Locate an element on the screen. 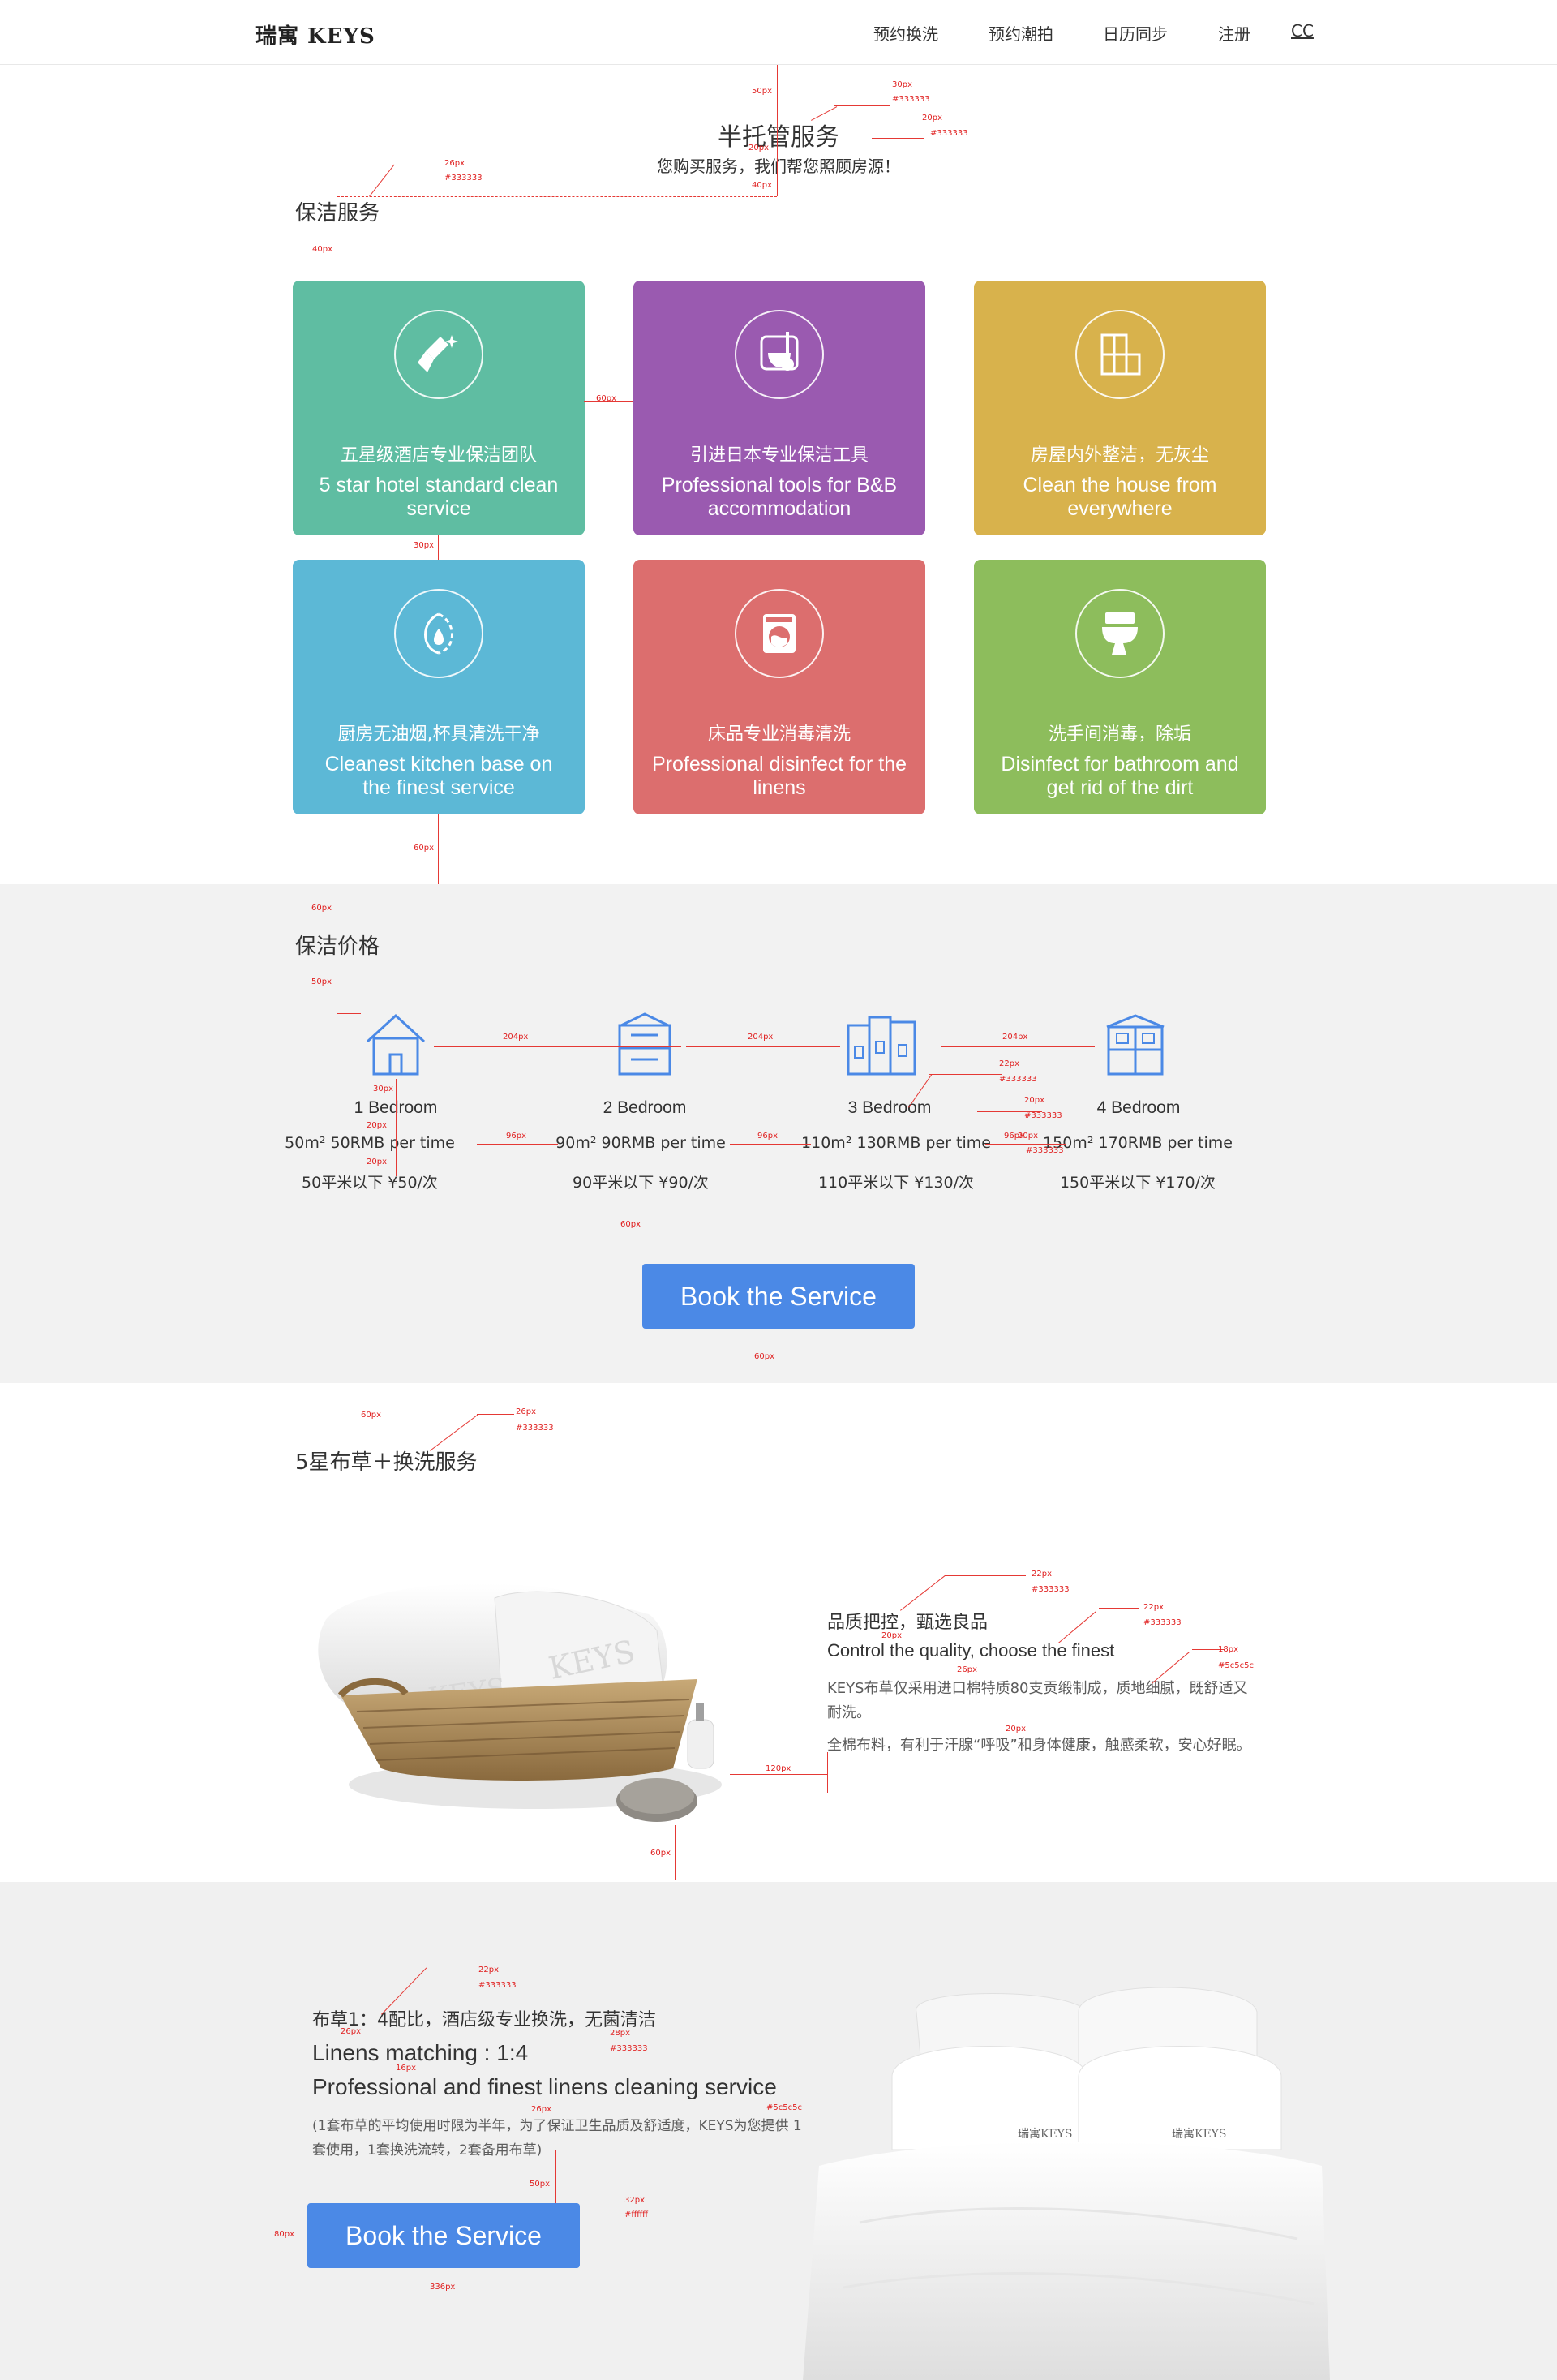 The height and width of the screenshot is (2380, 1557). annotation-label: 32px is located at coordinates (634, 2201).